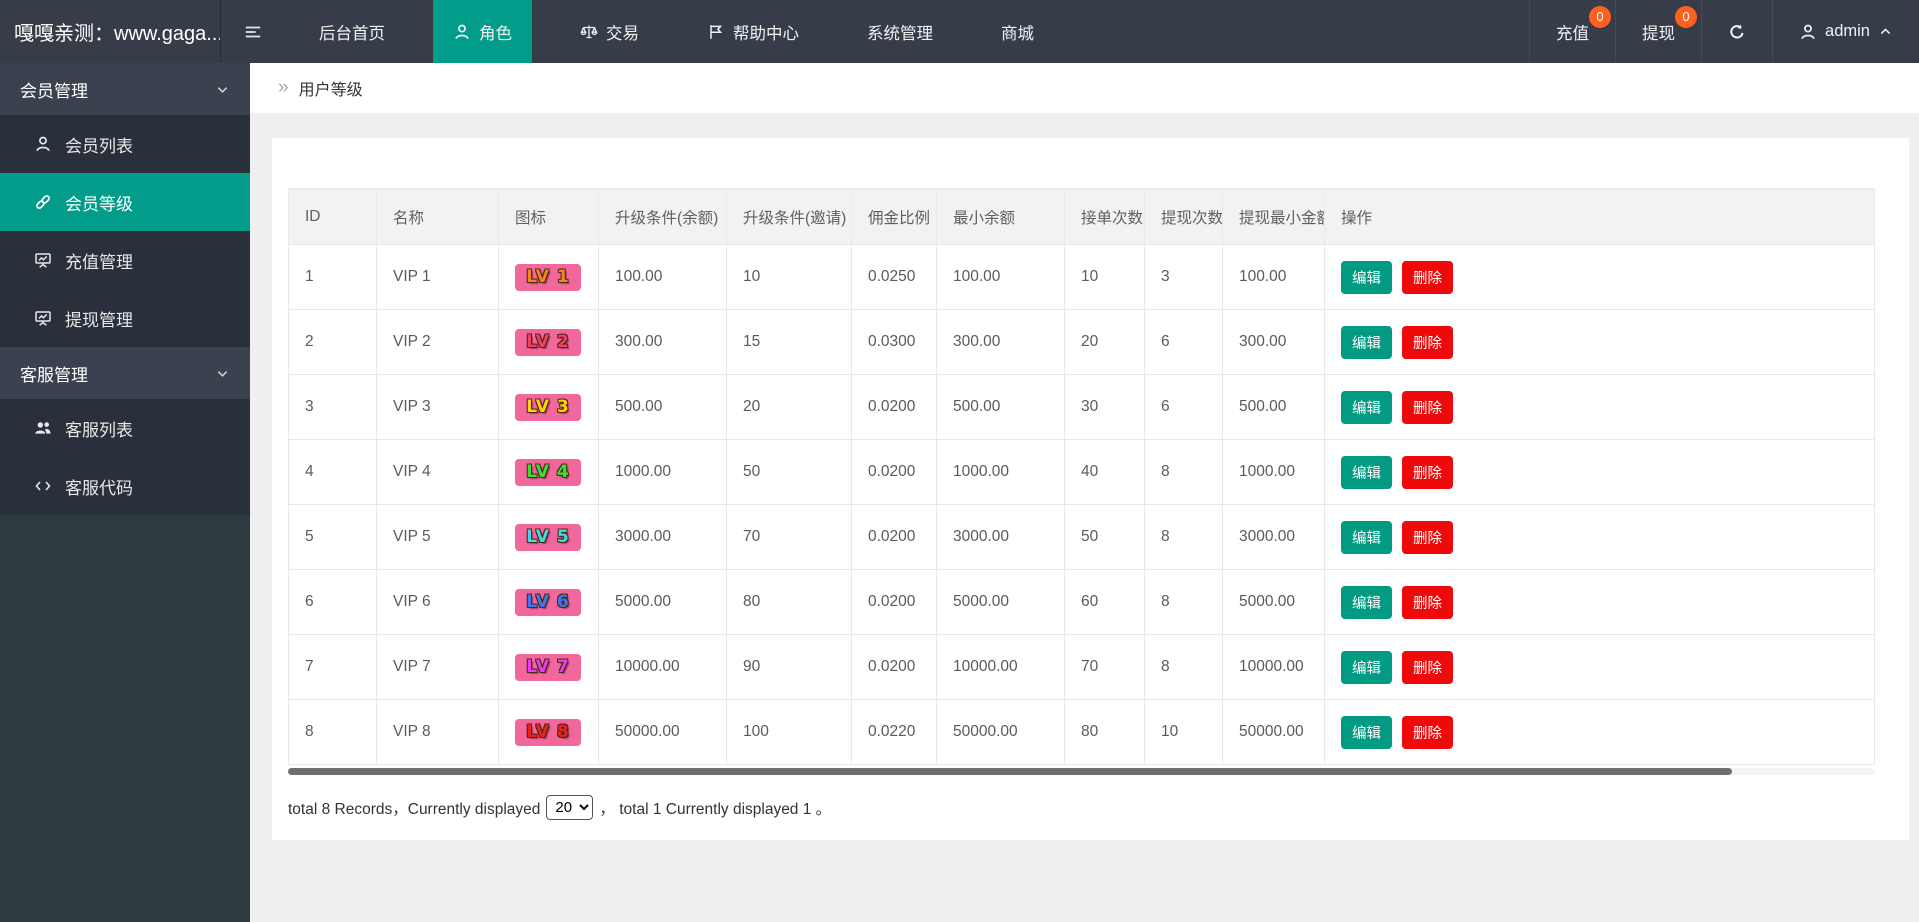  What do you see at coordinates (1885, 31) in the screenshot?
I see `chevron-up-icon` at bounding box center [1885, 31].